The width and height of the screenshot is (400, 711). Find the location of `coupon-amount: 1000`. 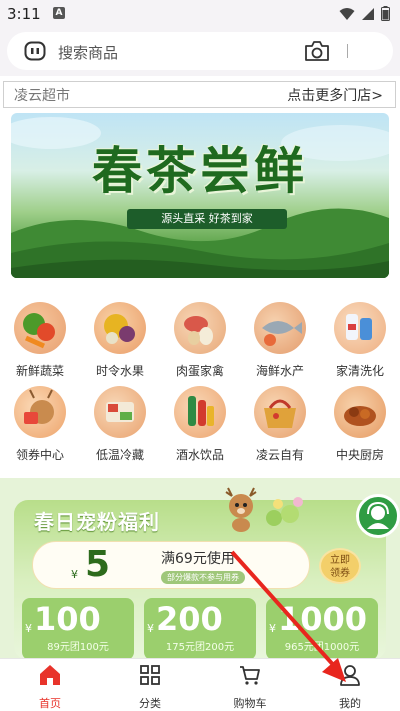

coupon-amount: 1000 is located at coordinates (323, 619).